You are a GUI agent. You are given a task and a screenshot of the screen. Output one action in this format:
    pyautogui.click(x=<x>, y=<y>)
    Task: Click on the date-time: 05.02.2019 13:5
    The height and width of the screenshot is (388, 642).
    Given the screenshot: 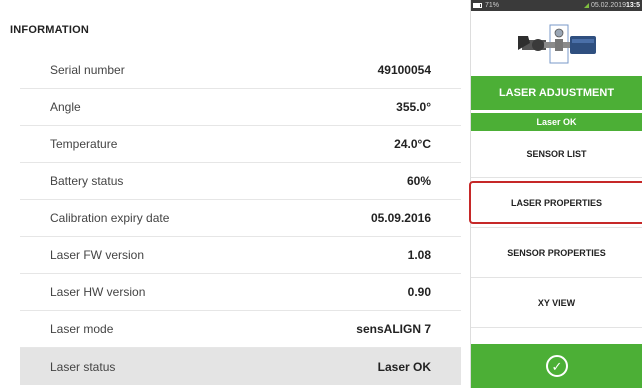 What is the action you would take?
    pyautogui.click(x=611, y=5)
    